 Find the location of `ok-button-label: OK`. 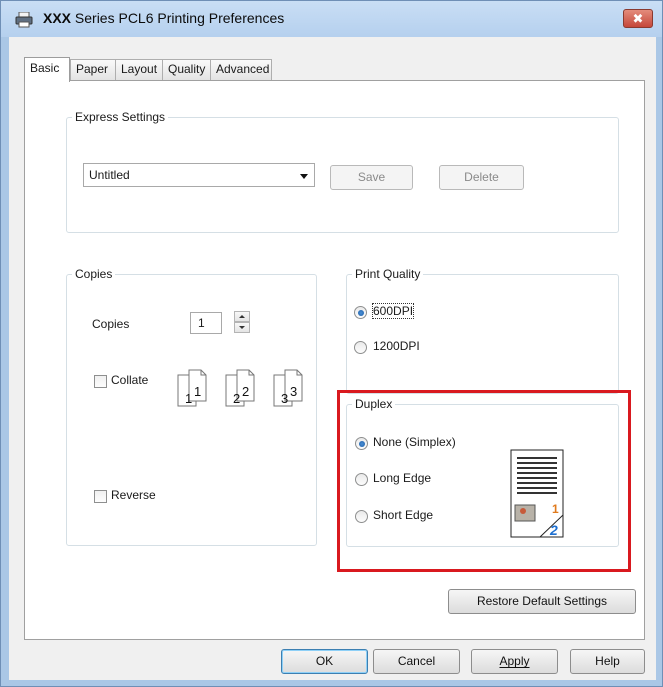

ok-button-label: OK is located at coordinates (324, 661).